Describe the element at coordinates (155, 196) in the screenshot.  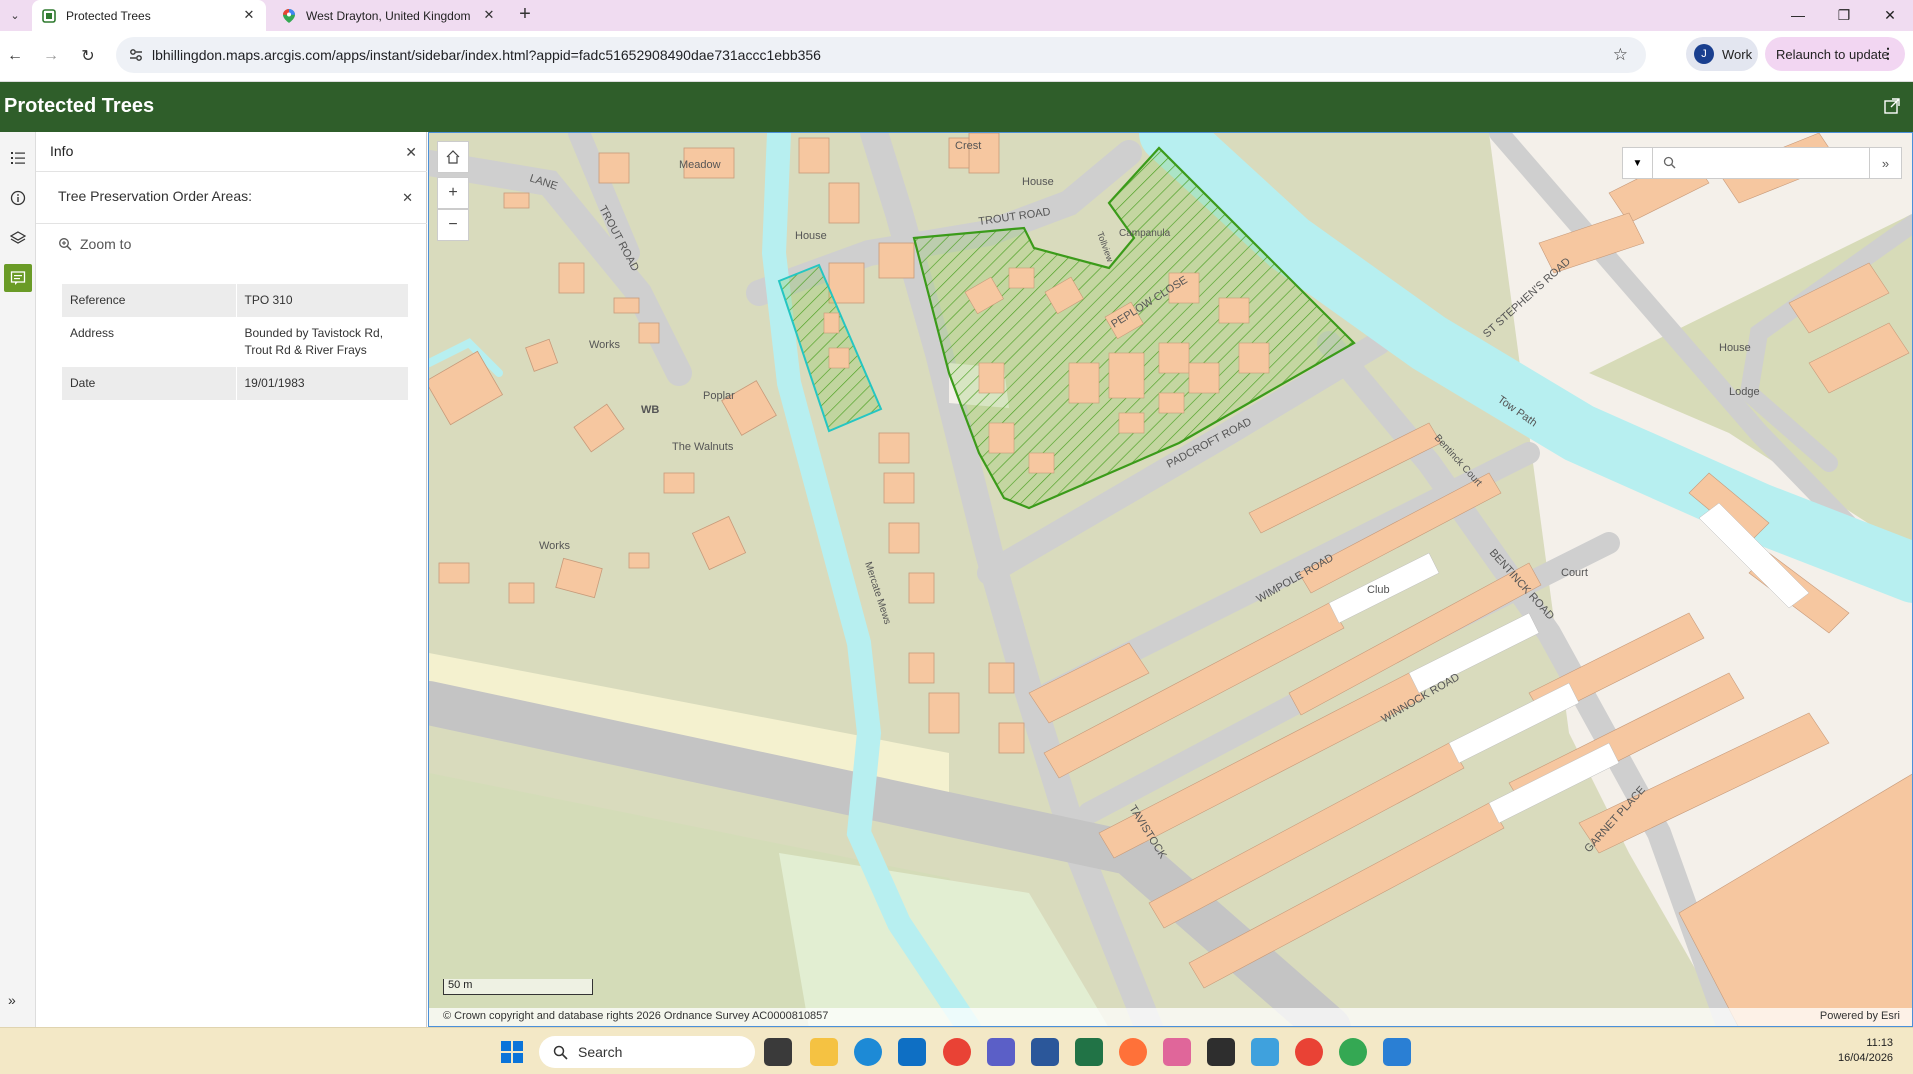
I see `feature-title: Tree Preservation Order Areas:` at that location.